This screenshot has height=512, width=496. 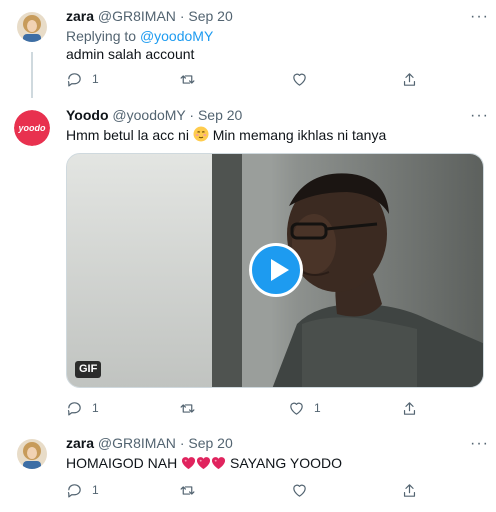 I want to click on tweet-text-part1: Hmm betul la acc ni, so click(x=127, y=135).